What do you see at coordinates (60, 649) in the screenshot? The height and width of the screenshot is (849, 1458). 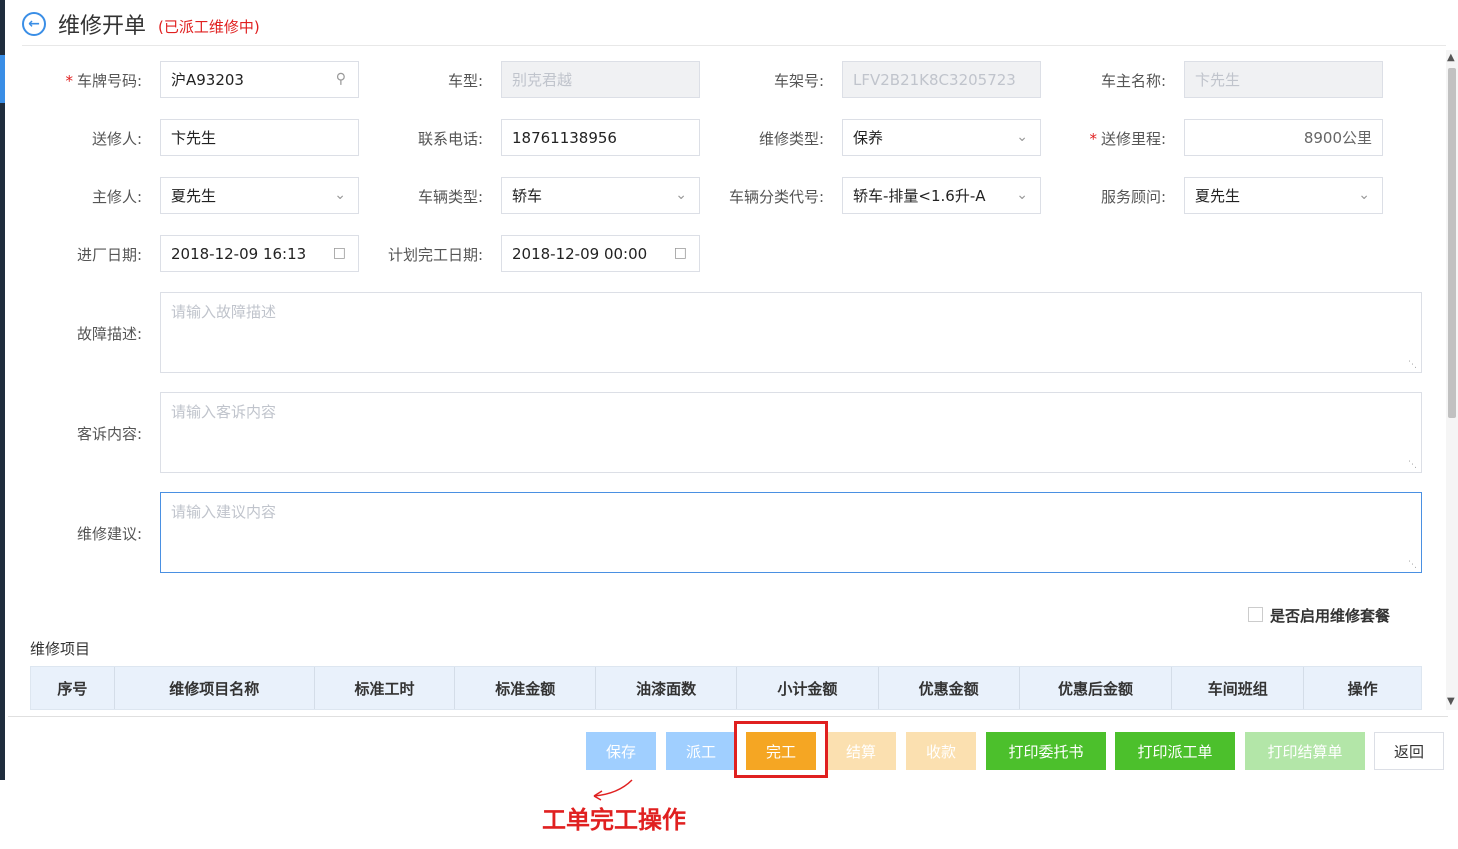 I see `repair-items-title: 维修项目` at bounding box center [60, 649].